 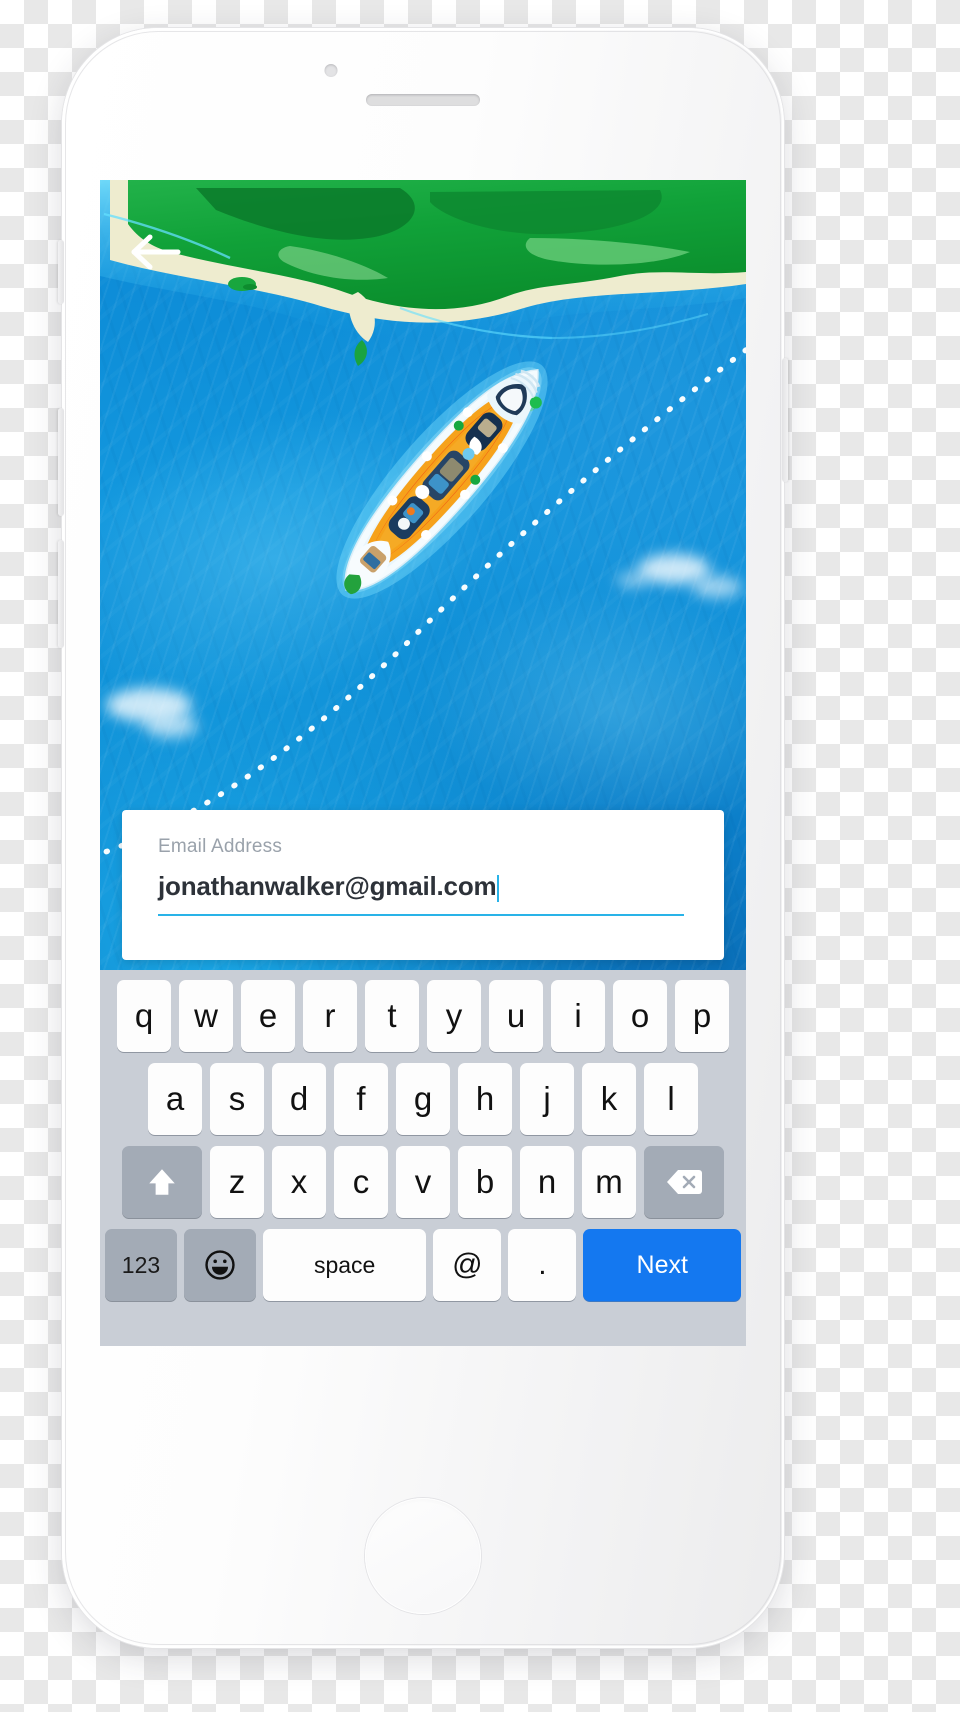 What do you see at coordinates (344, 1265) in the screenshot?
I see `space-key: space` at bounding box center [344, 1265].